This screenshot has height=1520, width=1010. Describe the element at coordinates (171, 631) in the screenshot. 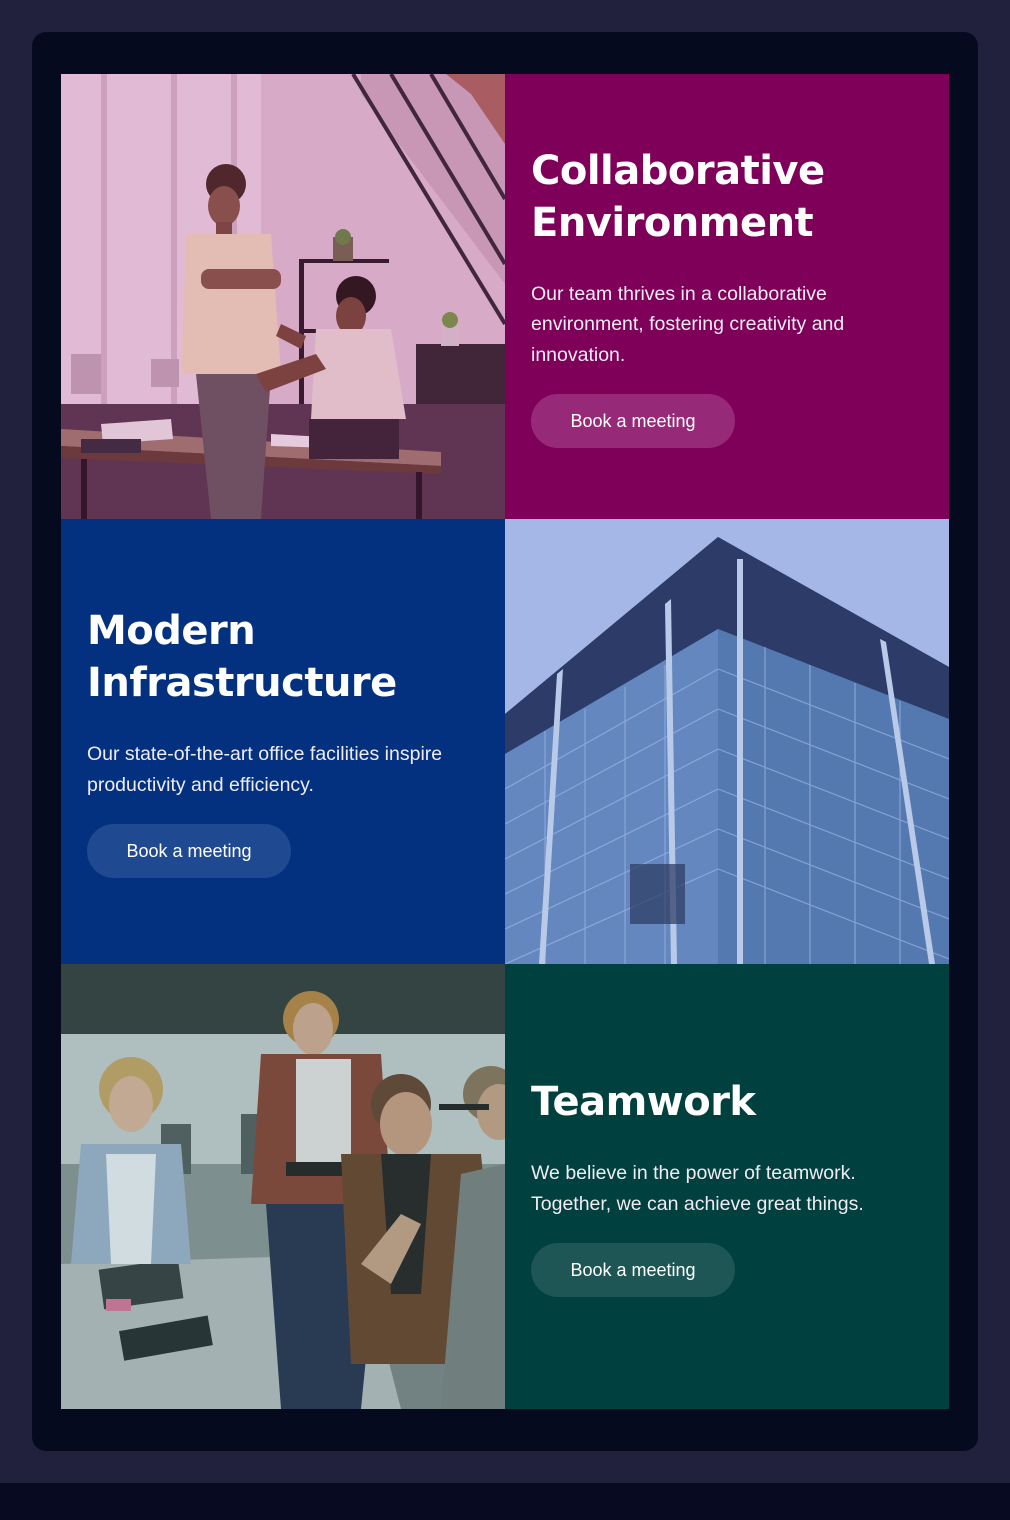

I see `title-line-1: Modern` at that location.